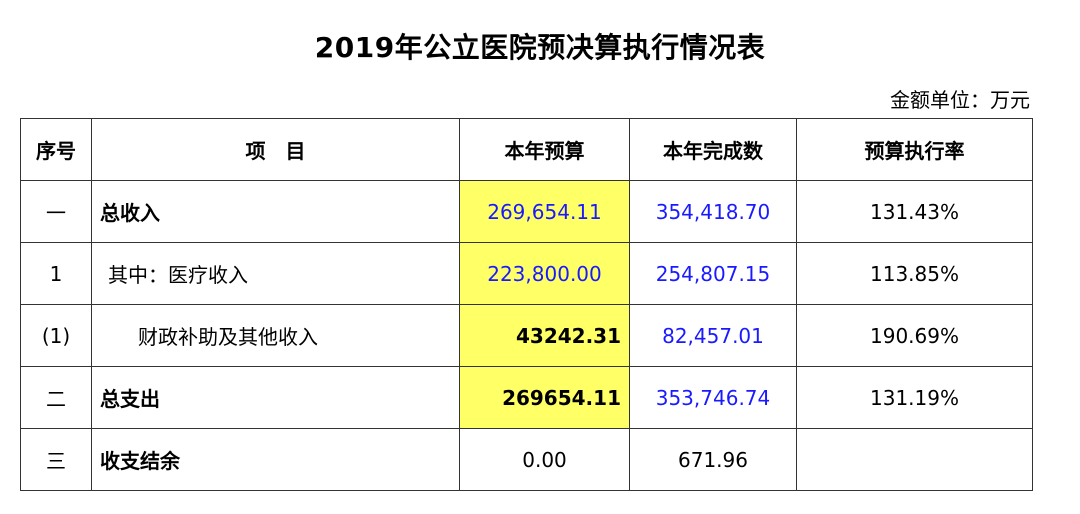 This screenshot has height=514, width=1080. Describe the element at coordinates (914, 459) in the screenshot. I see `row-rate` at that location.